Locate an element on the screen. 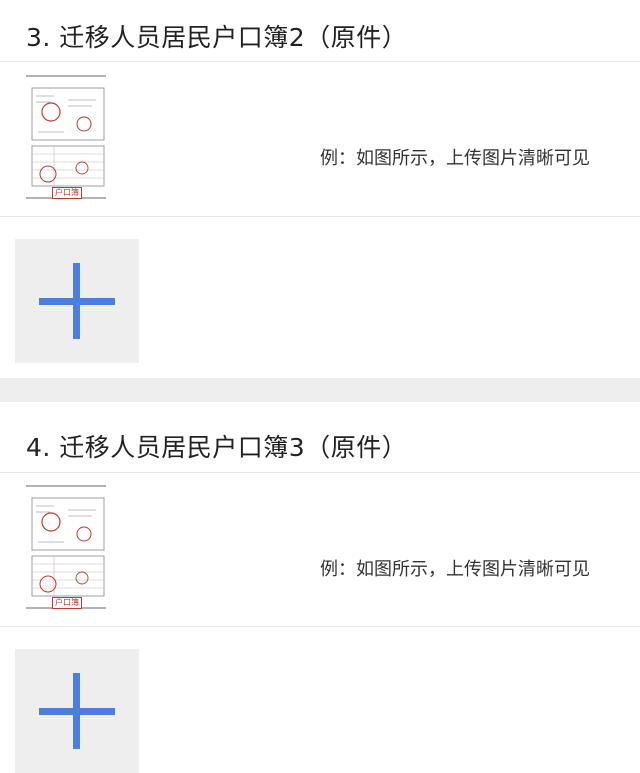 This screenshot has width=640, height=773. section-title: 3. 迁移人员居民户口簿2（原件） is located at coordinates (217, 37).